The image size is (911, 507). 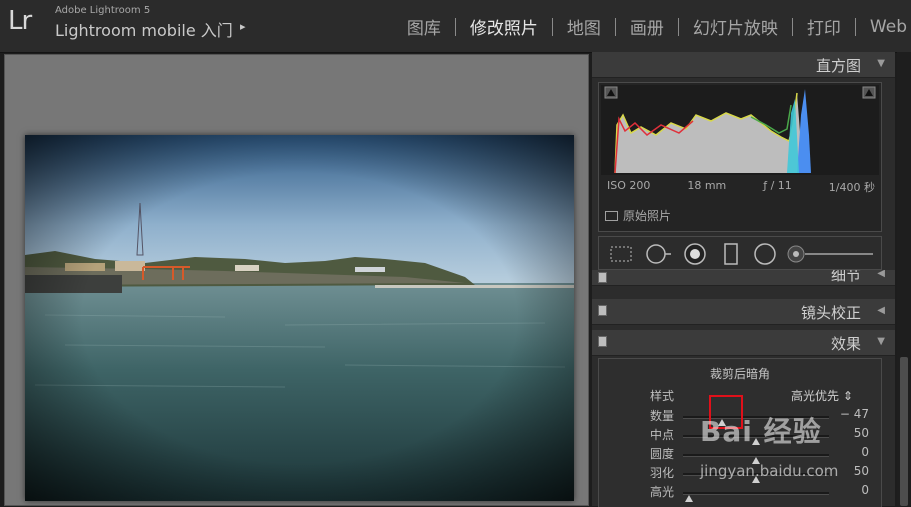 I want to click on module-map: 地图, so click(x=584, y=26).